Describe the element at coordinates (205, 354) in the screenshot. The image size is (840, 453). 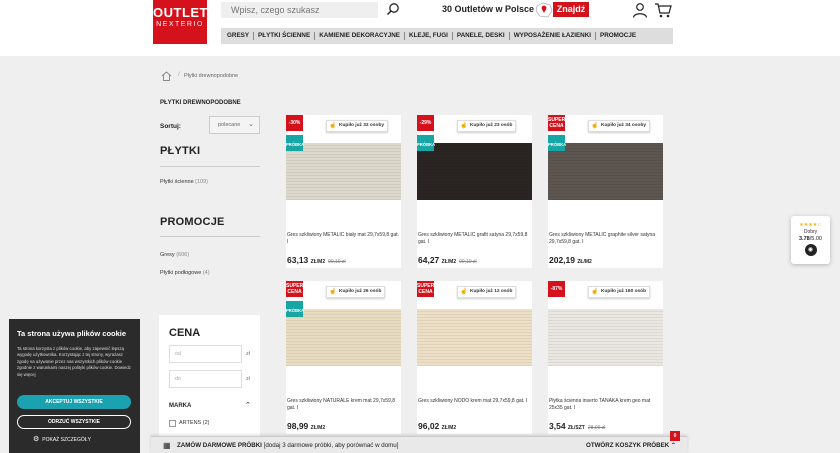
I see `price-from-input: od` at that location.